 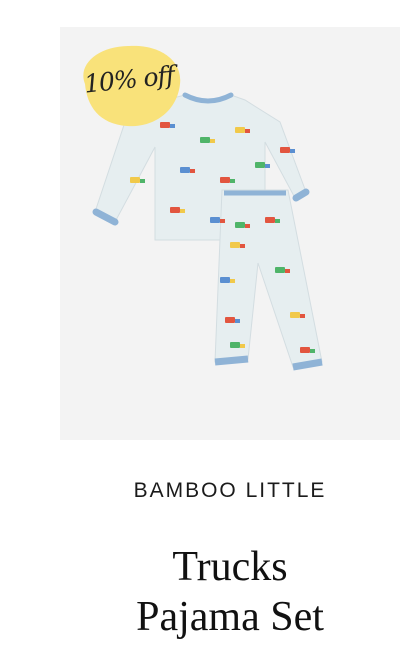 What do you see at coordinates (200, 592) in the screenshot?
I see `product-title: Trucks Pajama Set` at bounding box center [200, 592].